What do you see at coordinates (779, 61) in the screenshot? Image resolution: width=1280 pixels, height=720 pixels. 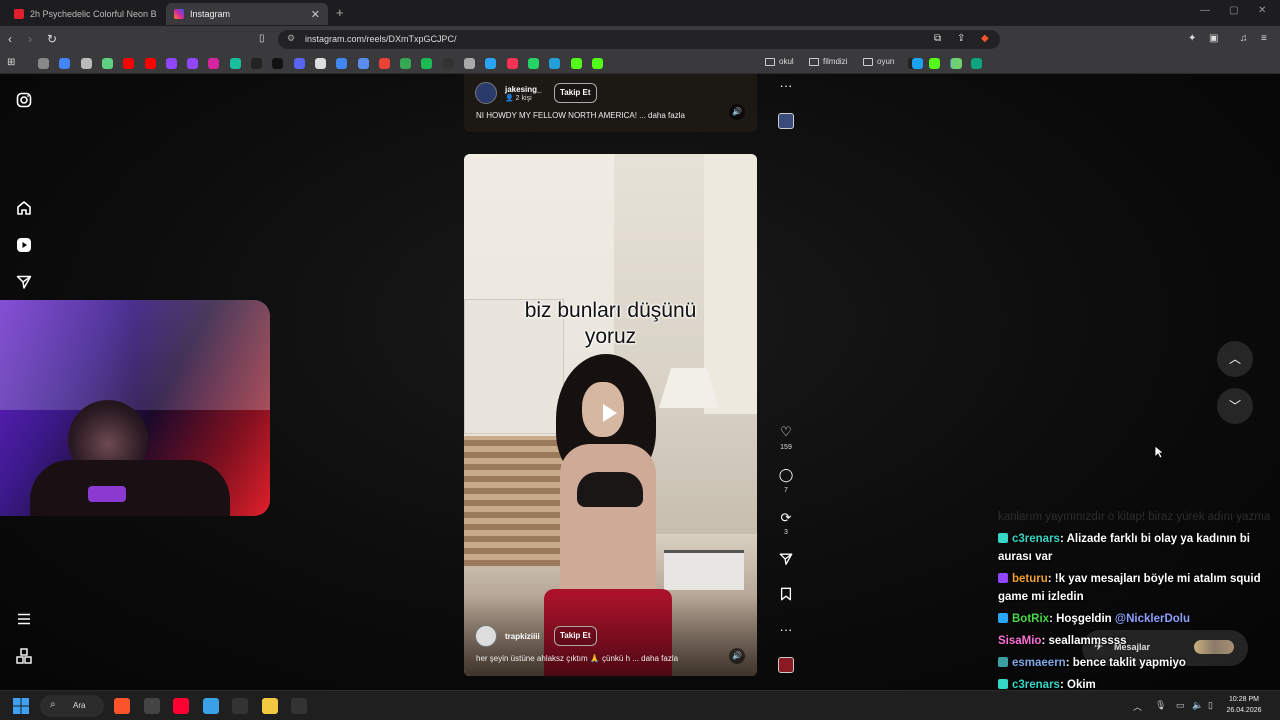 I see `bookmark-folder-okul: okul` at bounding box center [779, 61].